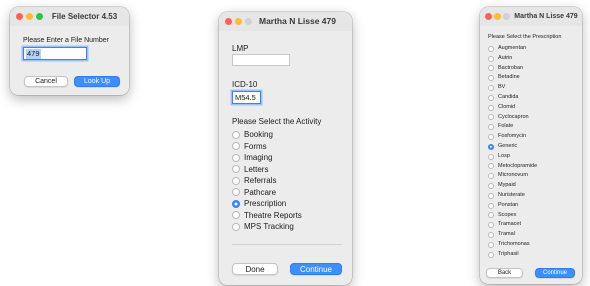  I want to click on radio-option: Augmentan, so click(533, 49).